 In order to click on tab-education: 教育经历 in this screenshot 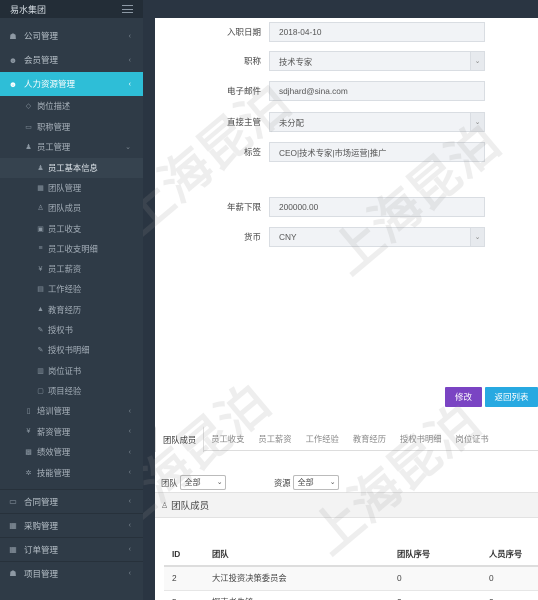, I will do `click(369, 438)`.